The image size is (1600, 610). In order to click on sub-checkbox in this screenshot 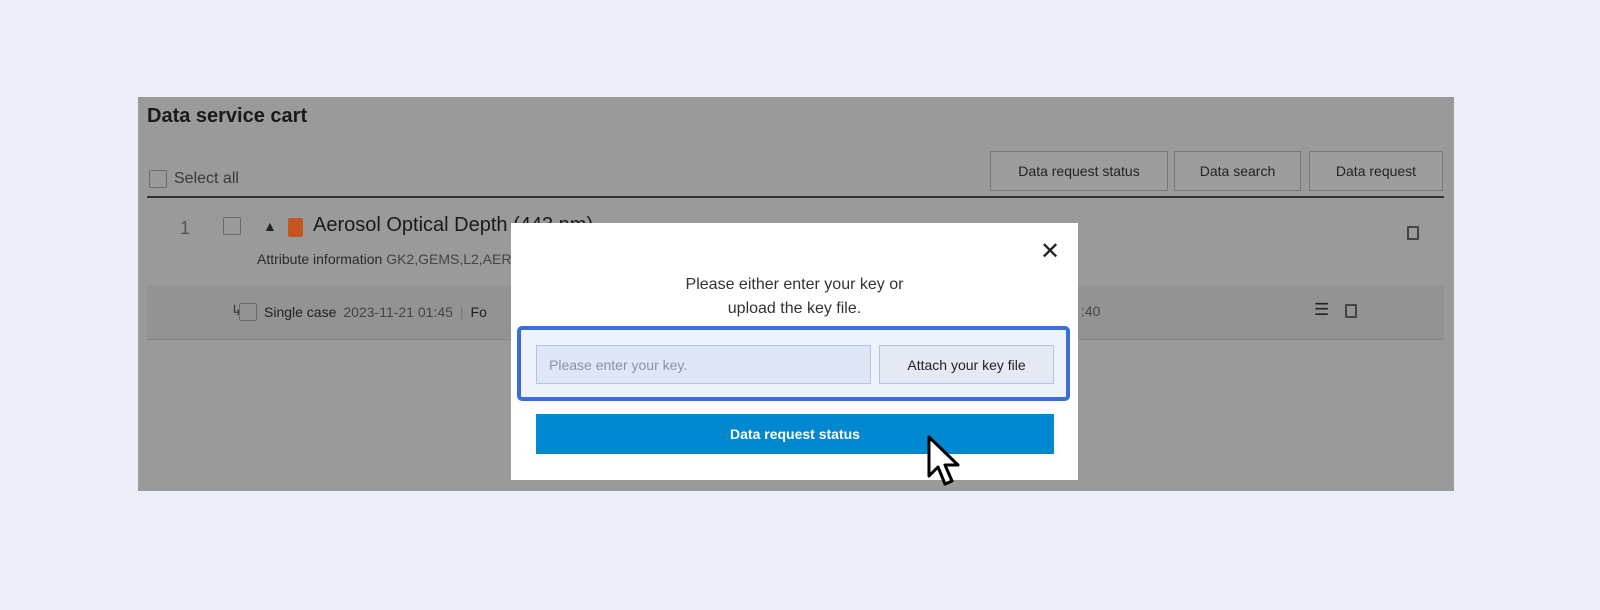, I will do `click(248, 312)`.